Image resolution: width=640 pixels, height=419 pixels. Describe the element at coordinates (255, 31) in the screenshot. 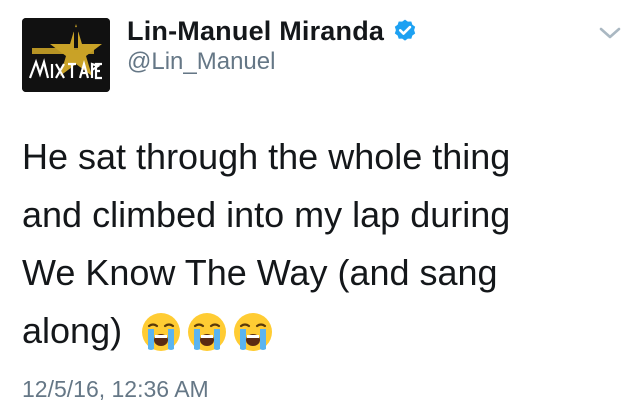

I see `display-name: Lin-Manuel Miranda` at that location.